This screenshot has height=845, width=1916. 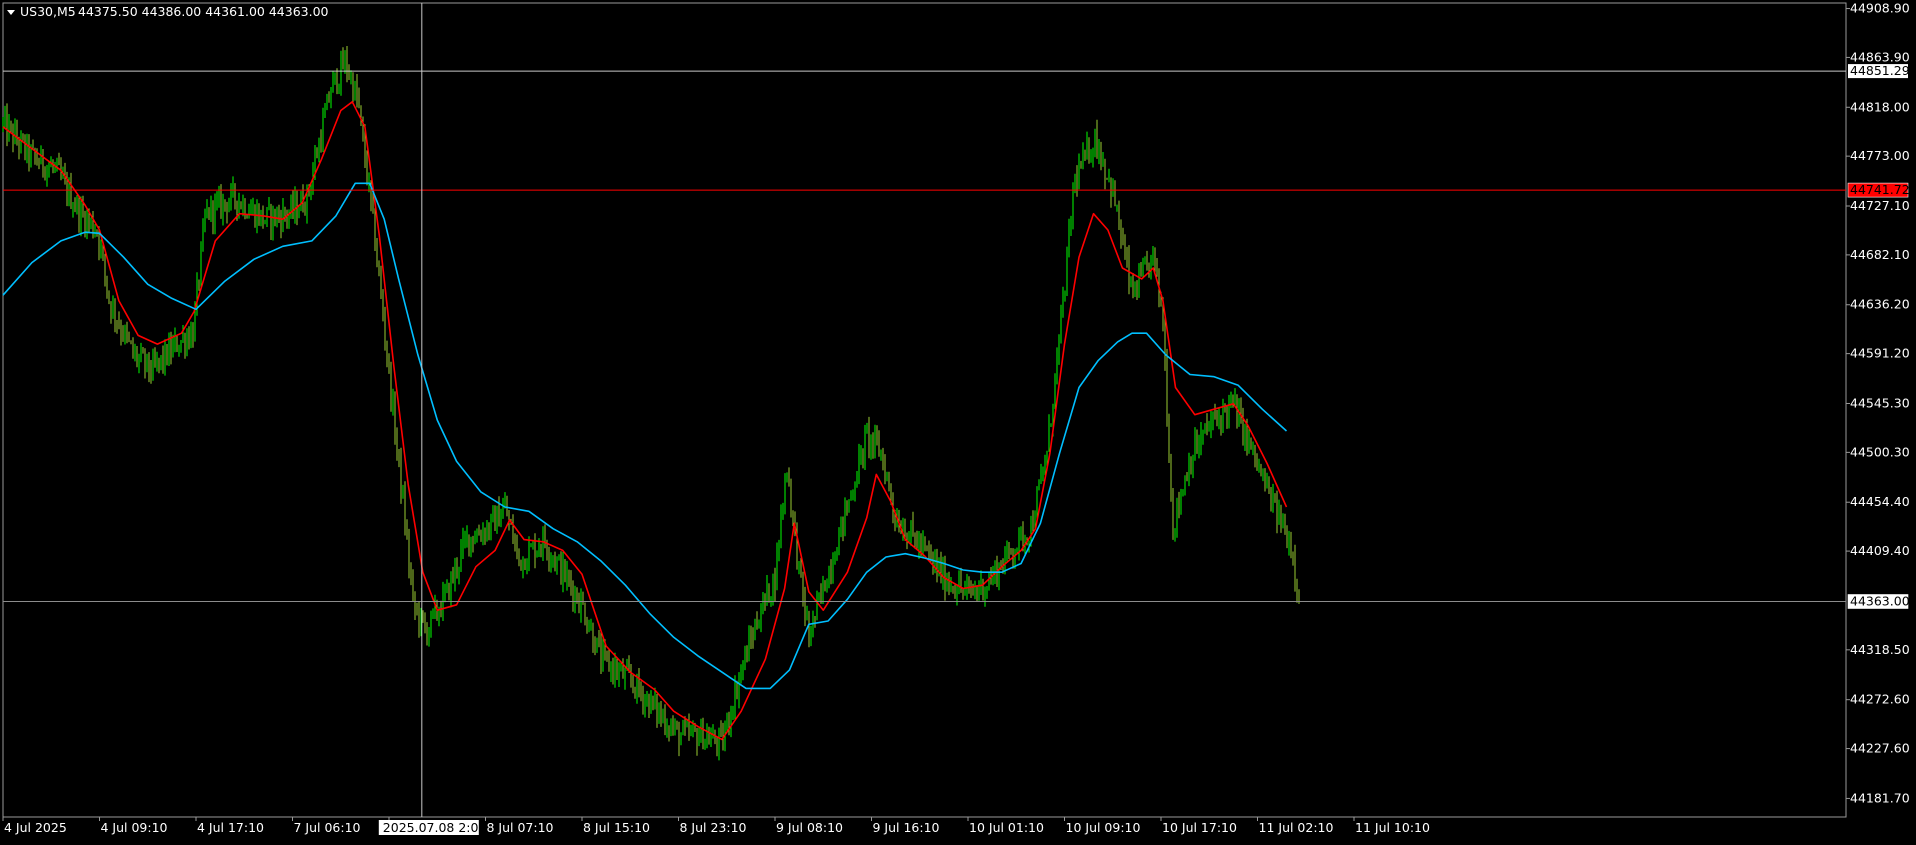 What do you see at coordinates (230, 827) in the screenshot?
I see `x-tick-label: 4 Jul 17:10` at bounding box center [230, 827].